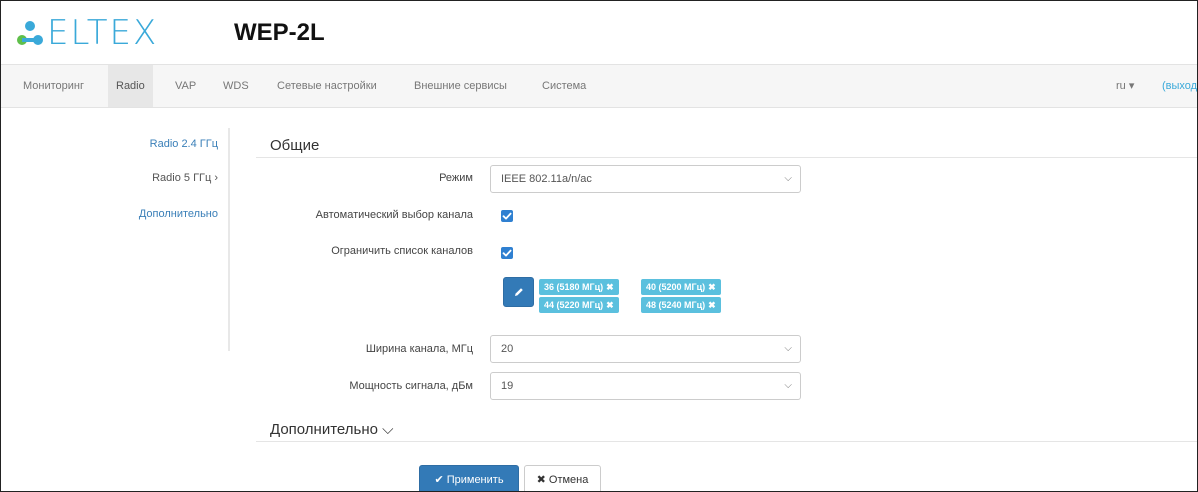  I want to click on logout-link: (выход), so click(1179, 86).